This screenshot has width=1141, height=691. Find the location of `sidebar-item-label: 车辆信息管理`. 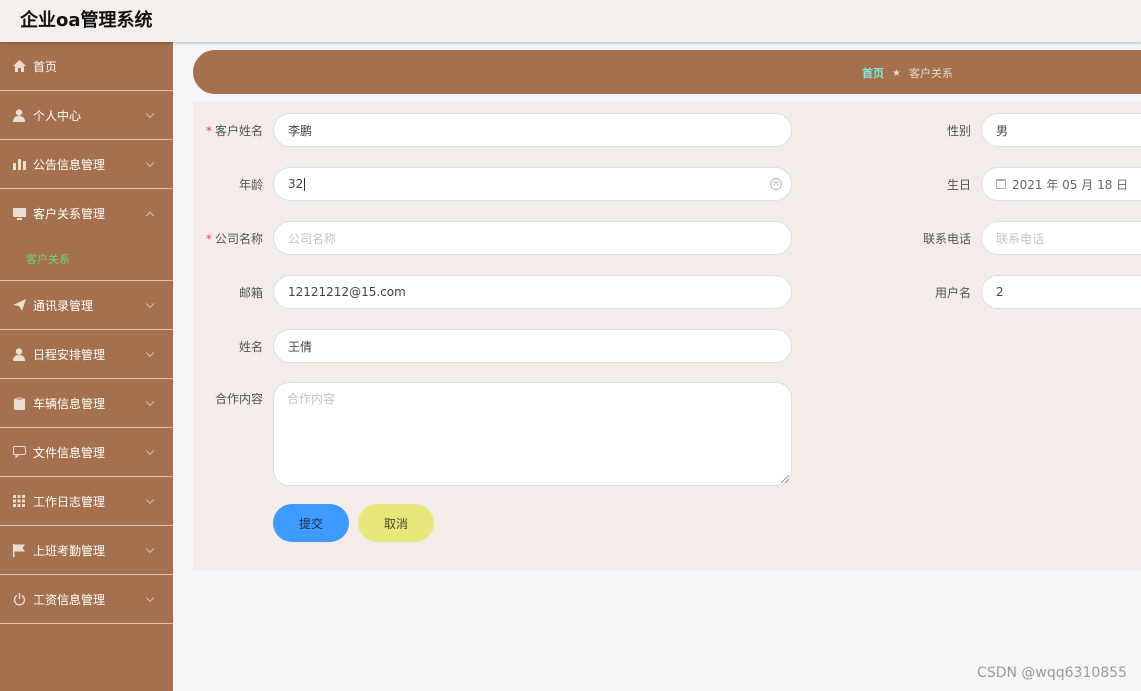

sidebar-item-label: 车辆信息管理 is located at coordinates (69, 403).